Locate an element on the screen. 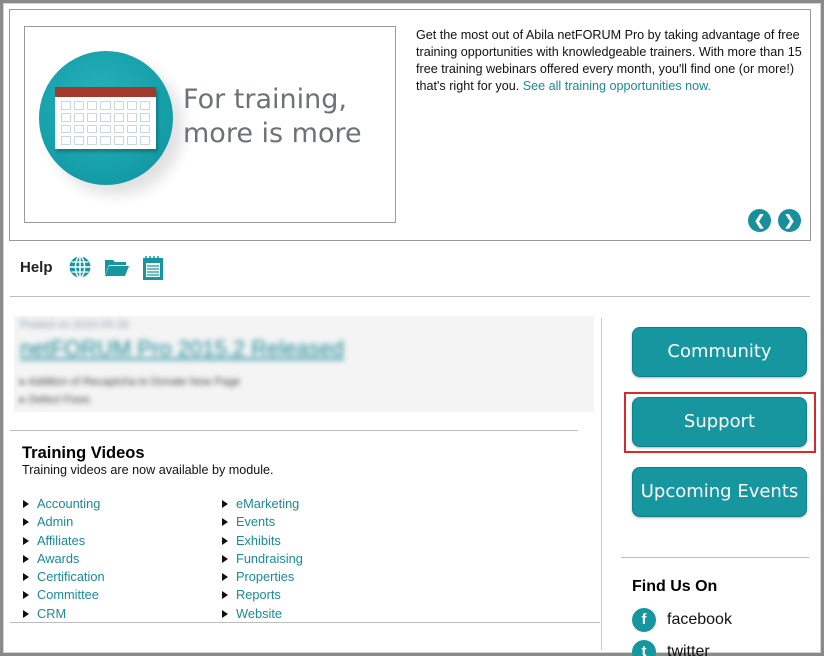 The height and width of the screenshot is (656, 824). twitter-icon: t is located at coordinates (644, 648).